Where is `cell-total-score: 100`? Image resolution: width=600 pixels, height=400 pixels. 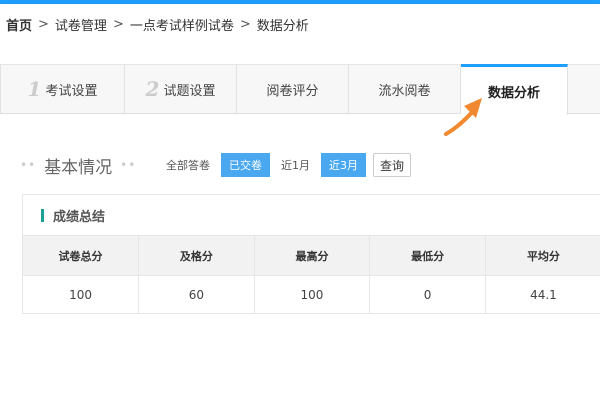 cell-total-score: 100 is located at coordinates (81, 294).